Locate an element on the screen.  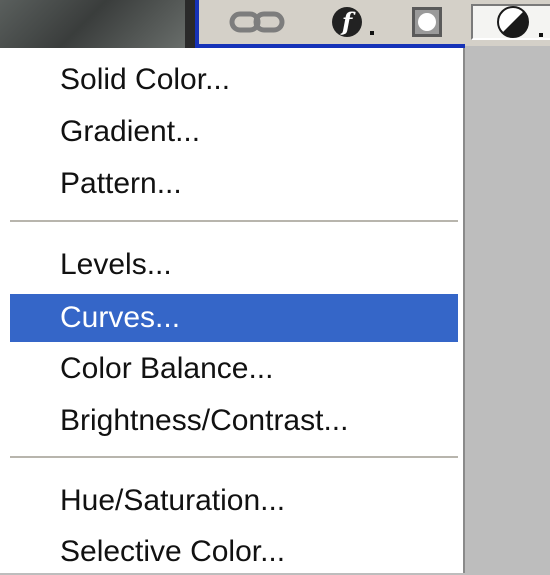
layer-mask-icon is located at coordinates (427, 22).